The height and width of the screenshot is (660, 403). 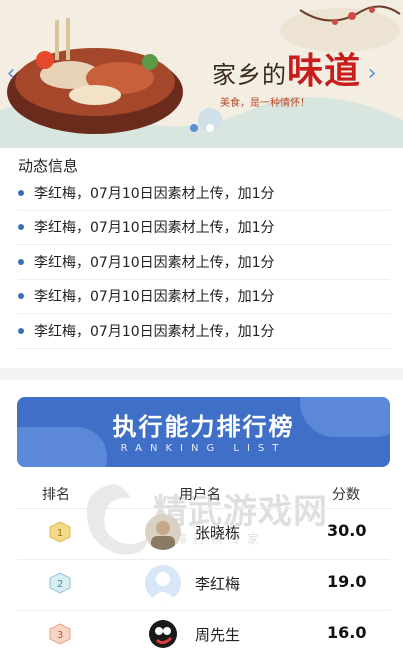 I want to click on ranking-title: 执行能力排行榜, so click(x=203, y=427).